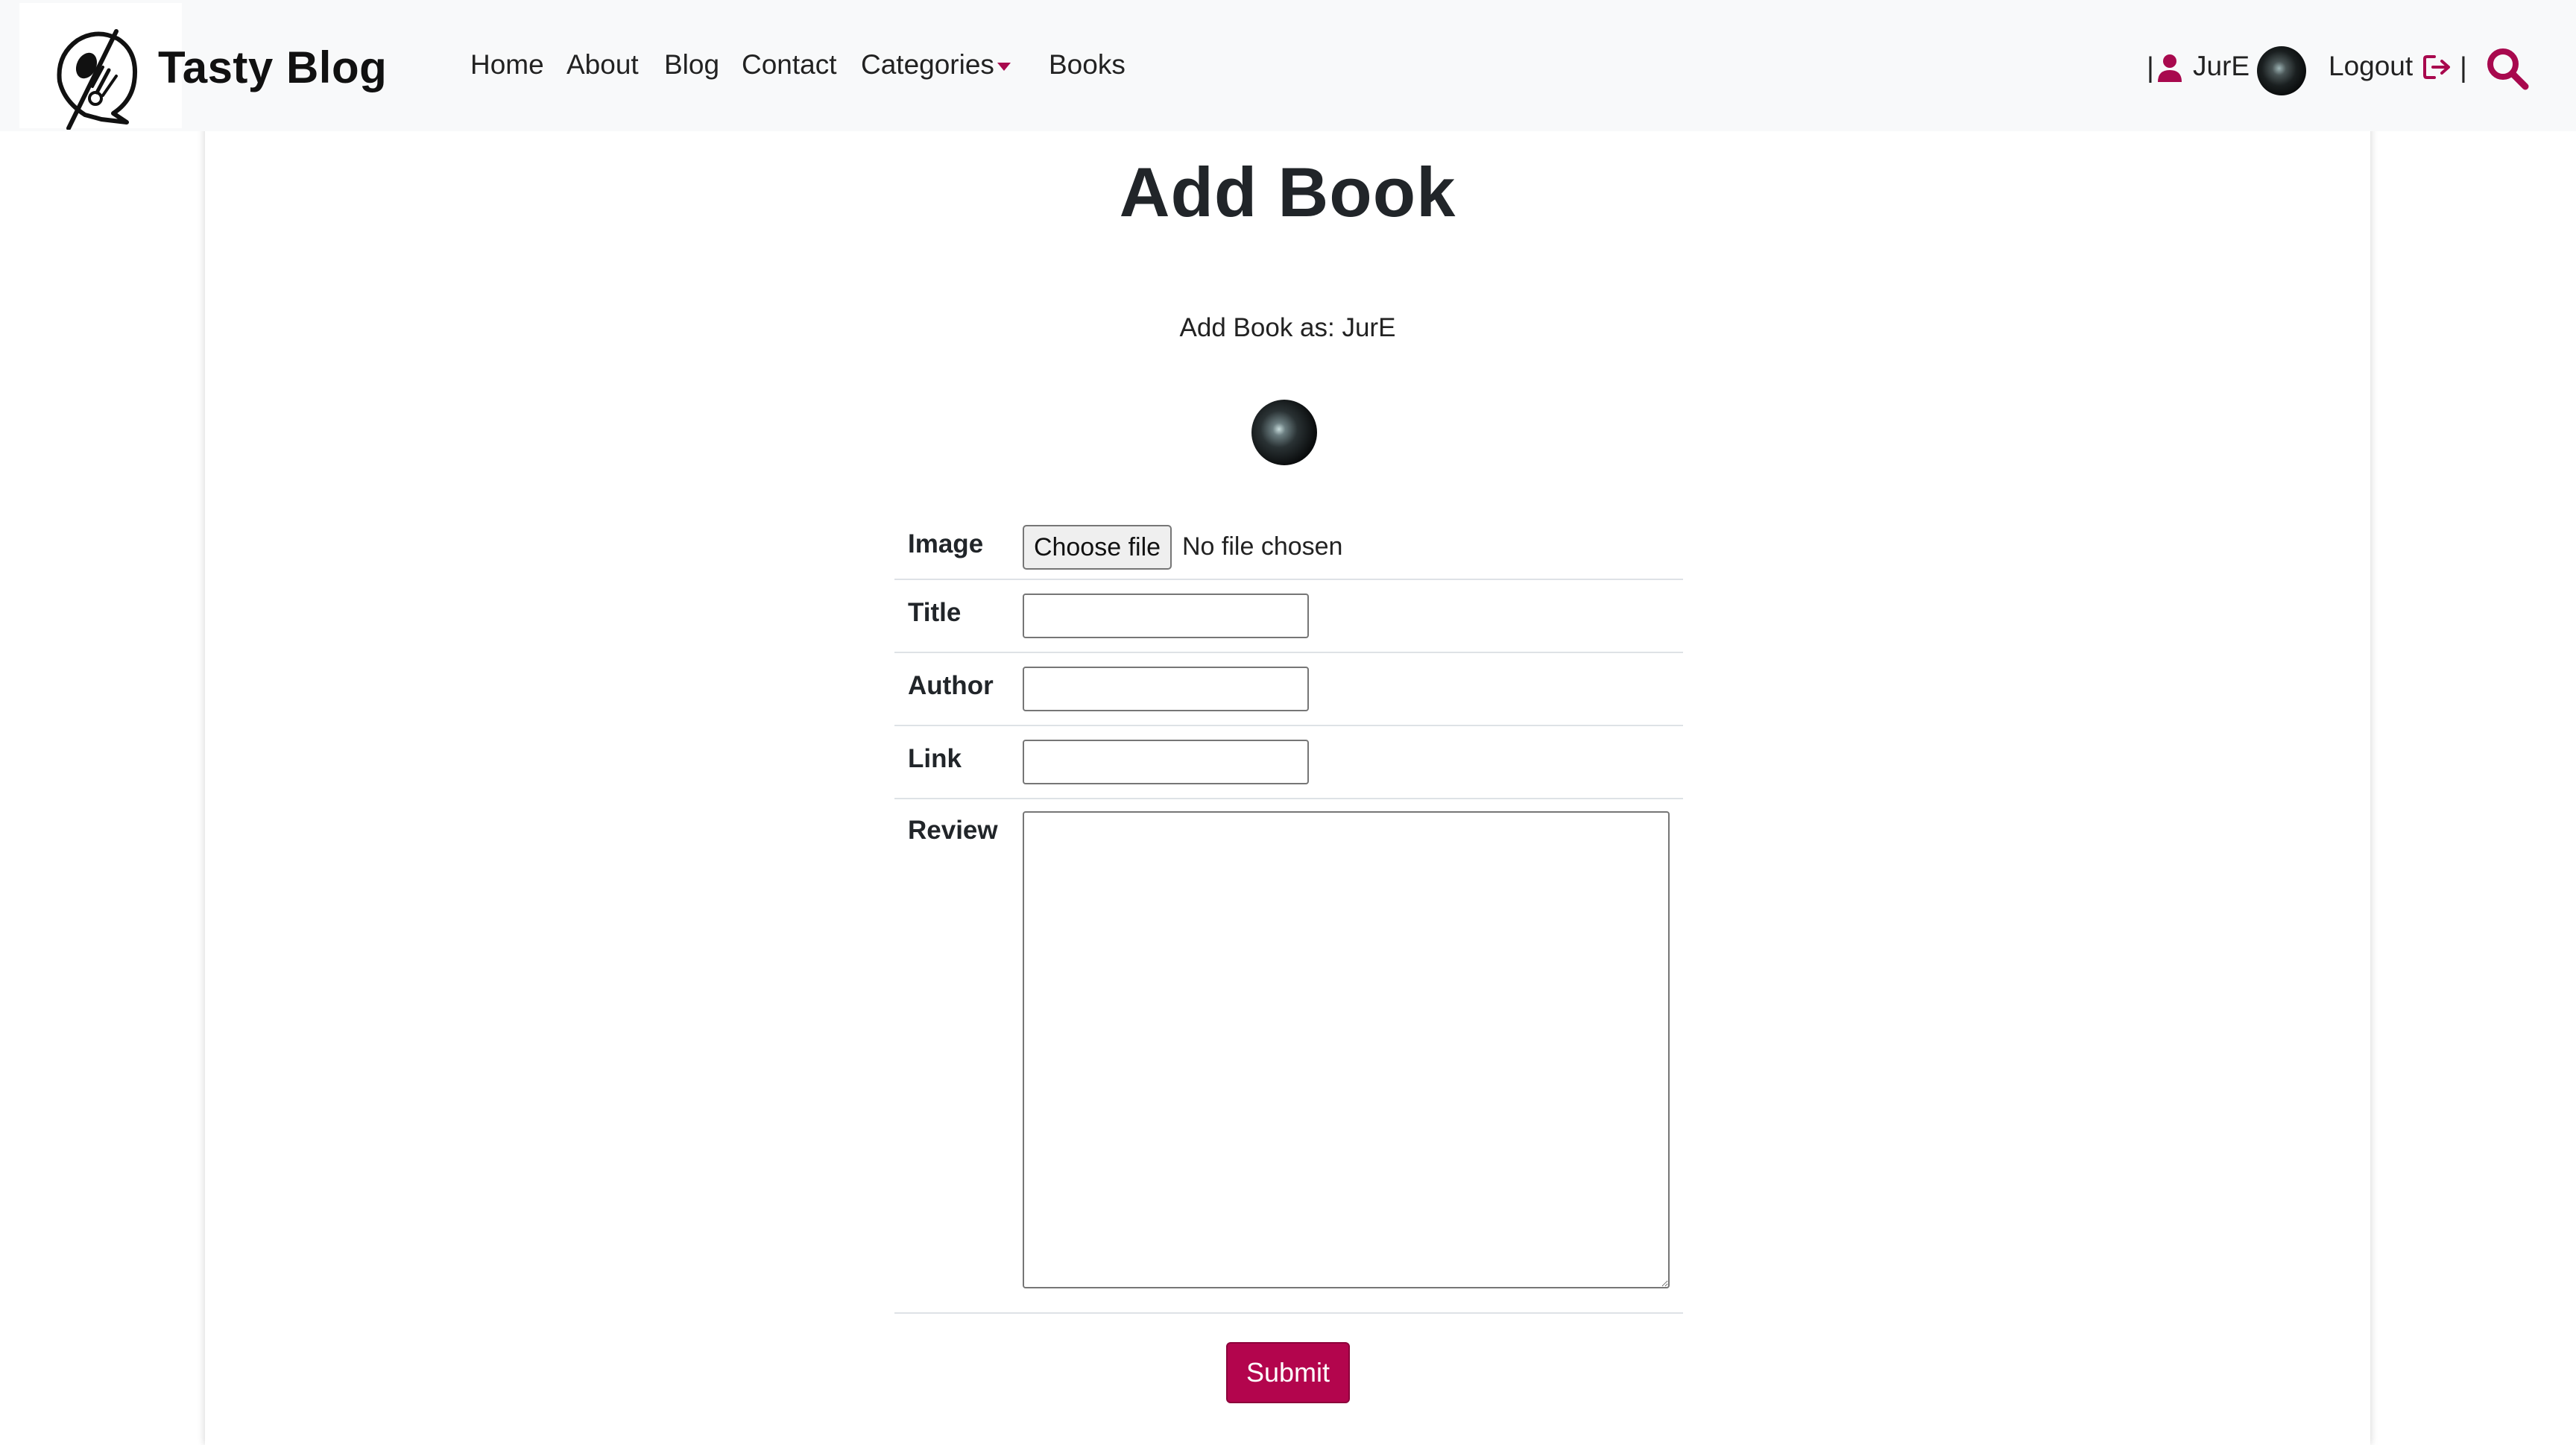 Image resolution: width=2576 pixels, height=1445 pixels. I want to click on nav-contact: Contact, so click(789, 65).